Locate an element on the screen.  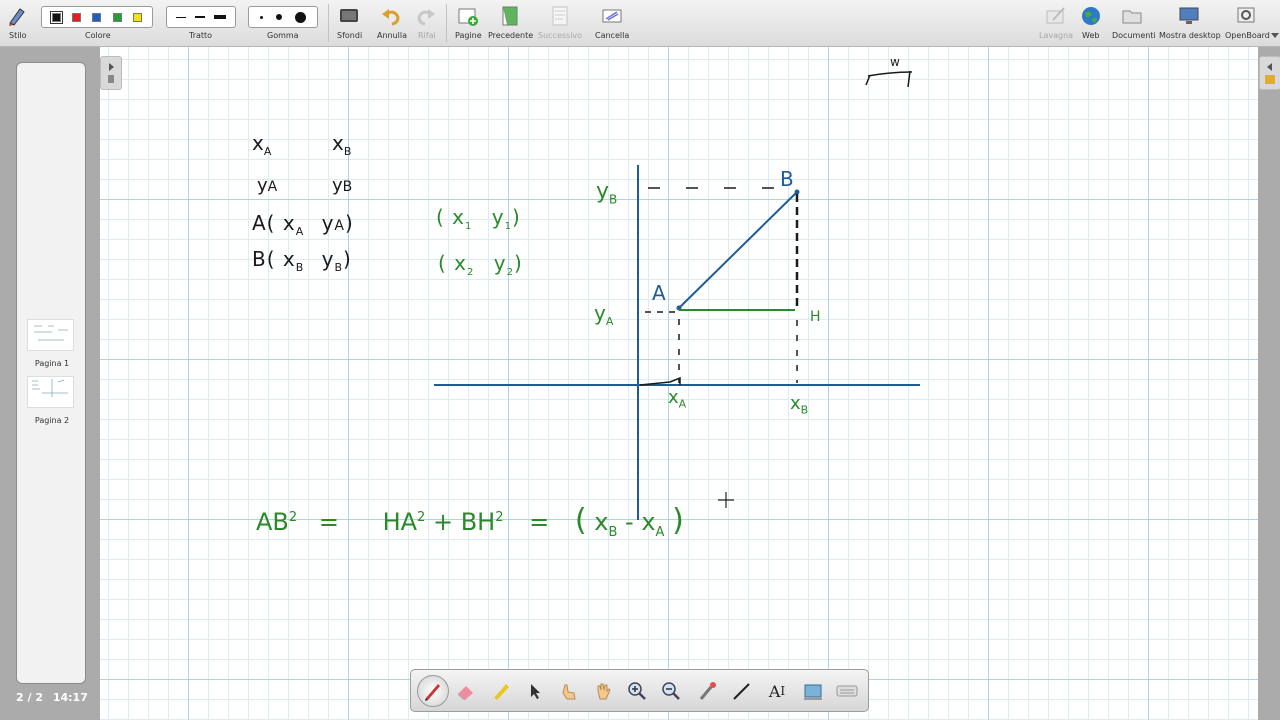
highlighter-tool is located at coordinates (501, 691).